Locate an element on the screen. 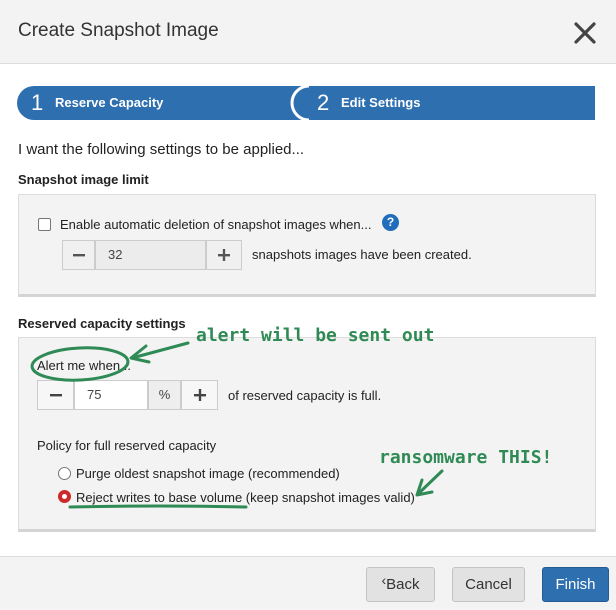 The width and height of the screenshot is (616, 610). question-icon: ? is located at coordinates (390, 222).